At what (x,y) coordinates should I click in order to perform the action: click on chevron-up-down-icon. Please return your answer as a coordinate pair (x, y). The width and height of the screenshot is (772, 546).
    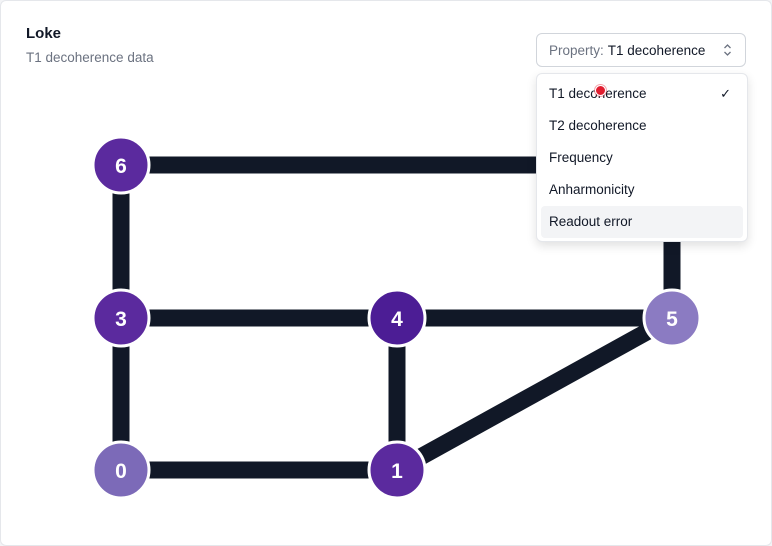
    Looking at the image, I should click on (727, 50).